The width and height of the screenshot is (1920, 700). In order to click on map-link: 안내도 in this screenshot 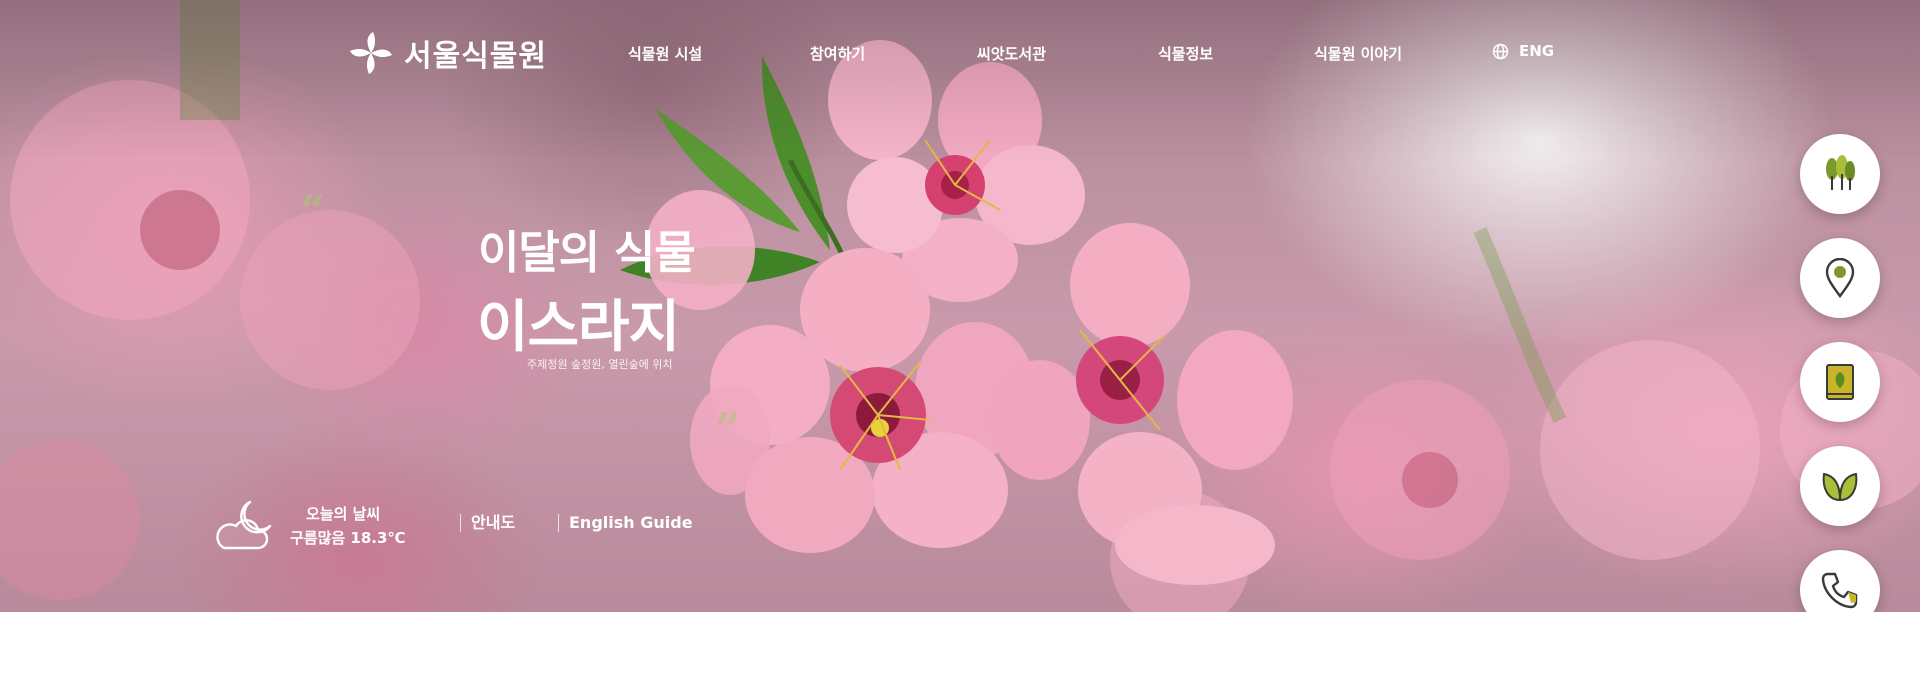, I will do `click(487, 523)`.